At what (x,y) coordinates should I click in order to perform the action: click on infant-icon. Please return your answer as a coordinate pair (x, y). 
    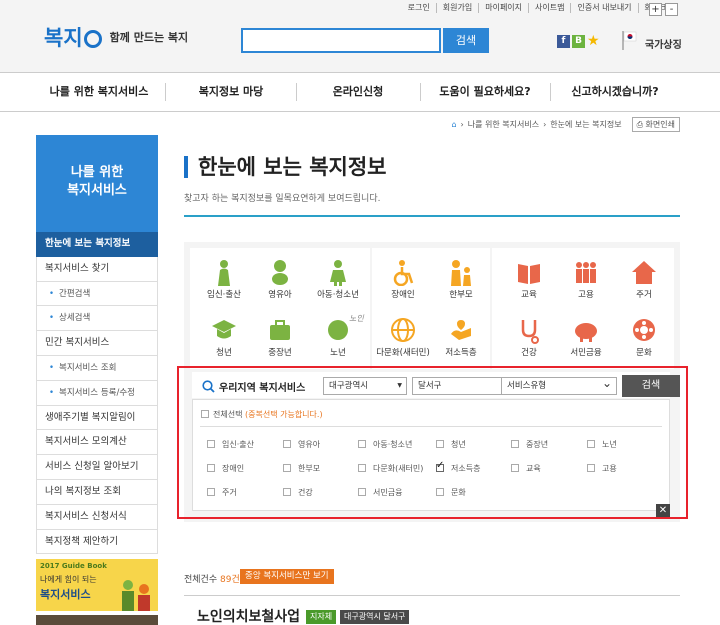
    Looking at the image, I should click on (280, 272).